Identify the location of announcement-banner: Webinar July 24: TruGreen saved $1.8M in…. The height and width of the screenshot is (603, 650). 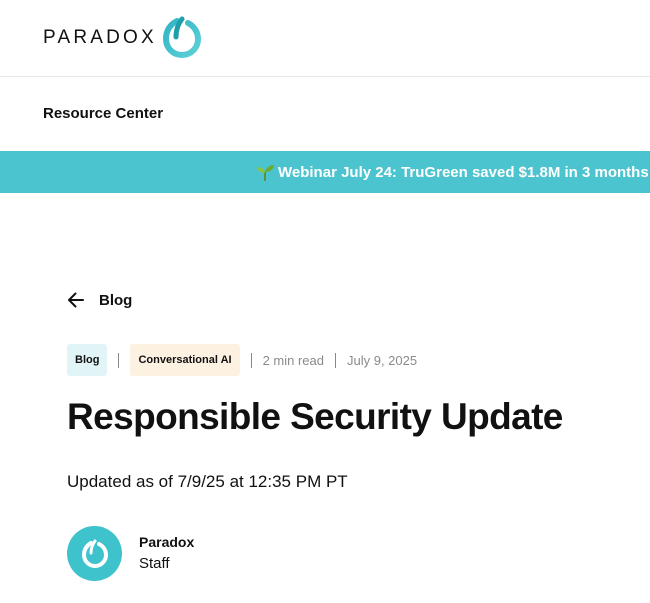
(325, 172).